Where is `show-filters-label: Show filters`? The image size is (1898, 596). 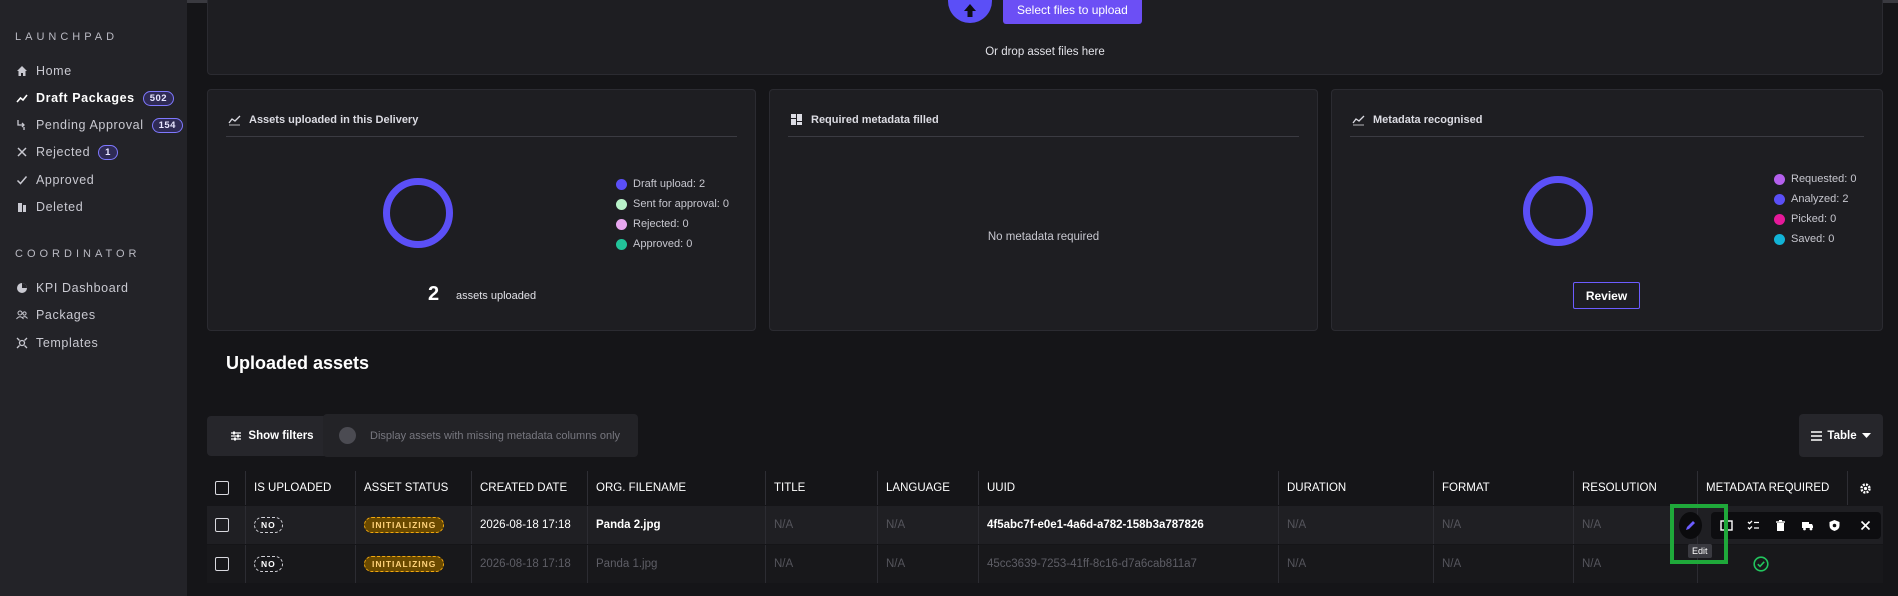 show-filters-label: Show filters is located at coordinates (281, 436).